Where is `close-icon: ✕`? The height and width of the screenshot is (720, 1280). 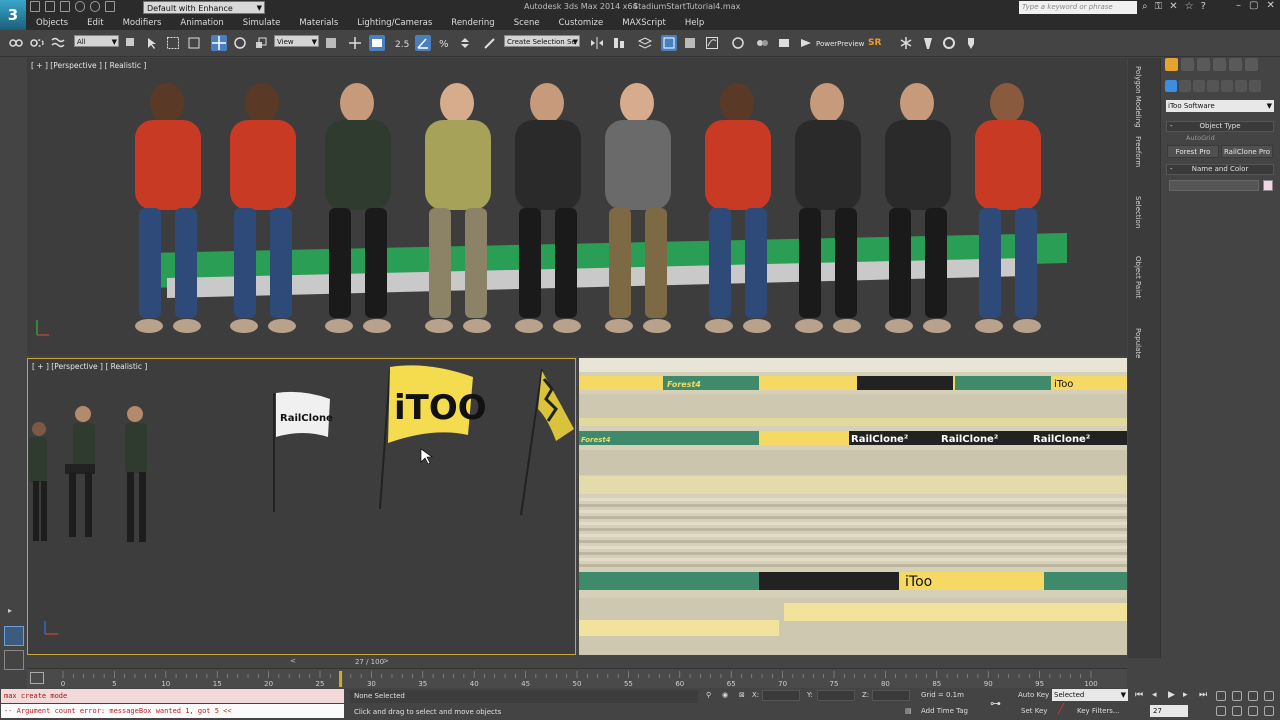 close-icon: ✕ is located at coordinates (1270, 5).